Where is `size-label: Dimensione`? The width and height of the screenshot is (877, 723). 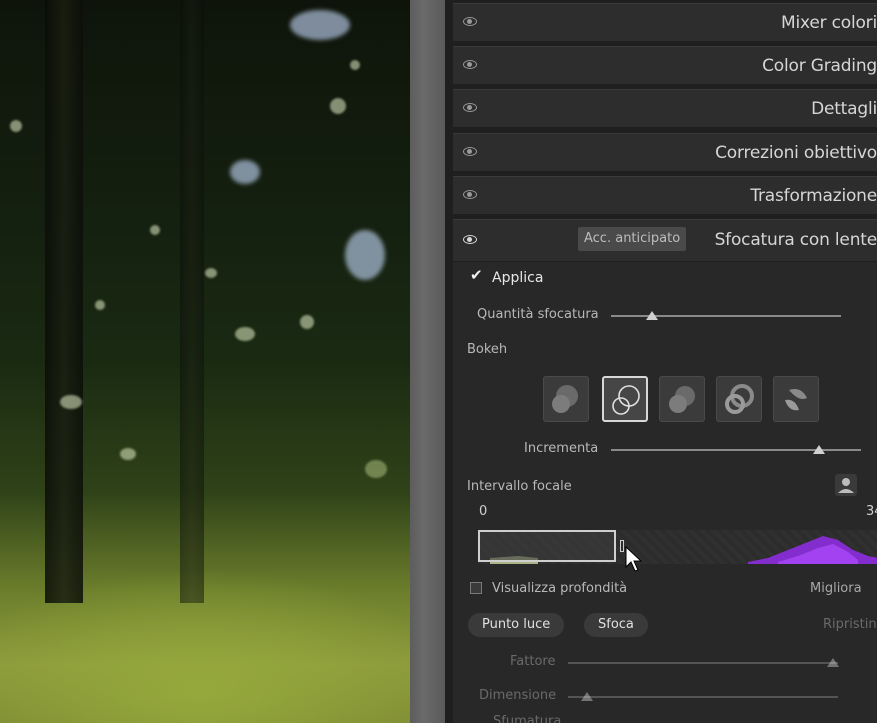 size-label: Dimensione is located at coordinates (518, 695).